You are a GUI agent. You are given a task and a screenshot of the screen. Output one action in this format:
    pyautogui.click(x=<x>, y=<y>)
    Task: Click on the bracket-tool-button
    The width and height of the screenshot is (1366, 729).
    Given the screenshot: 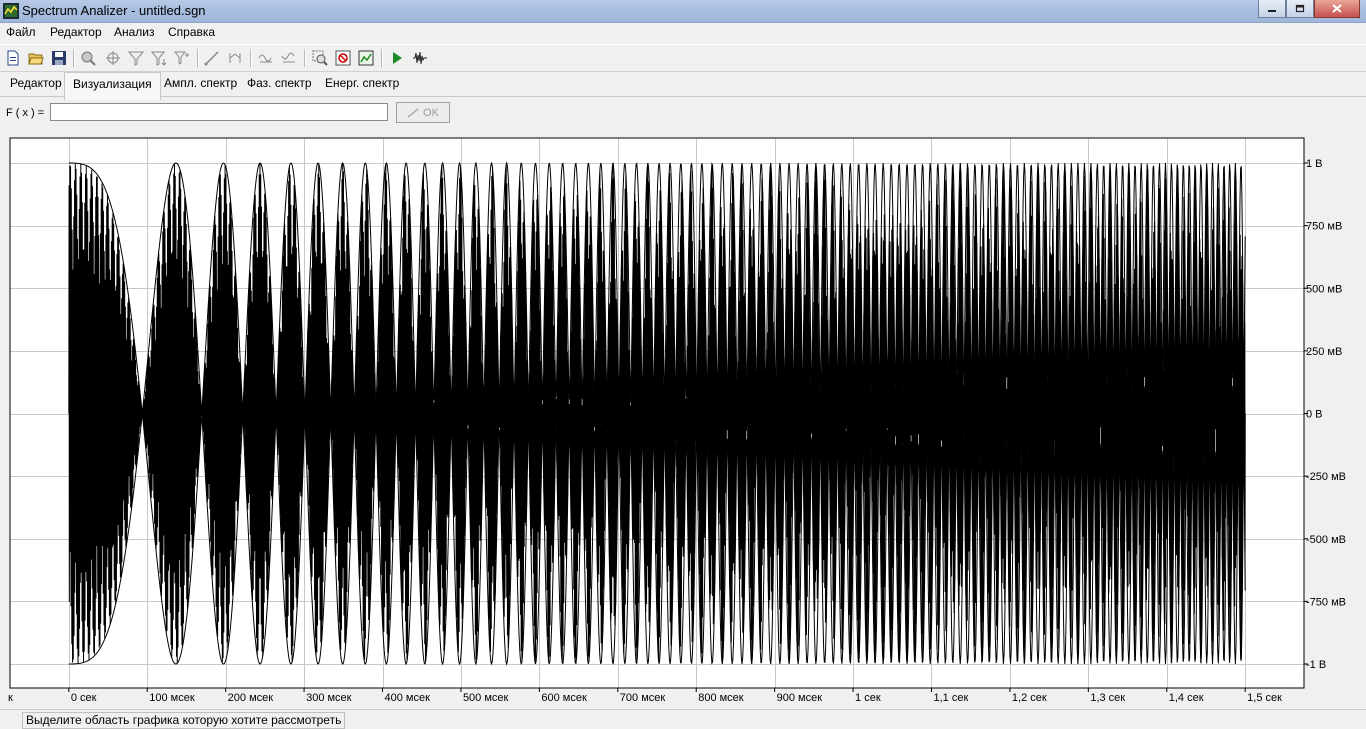 What is the action you would take?
    pyautogui.click(x=235, y=58)
    